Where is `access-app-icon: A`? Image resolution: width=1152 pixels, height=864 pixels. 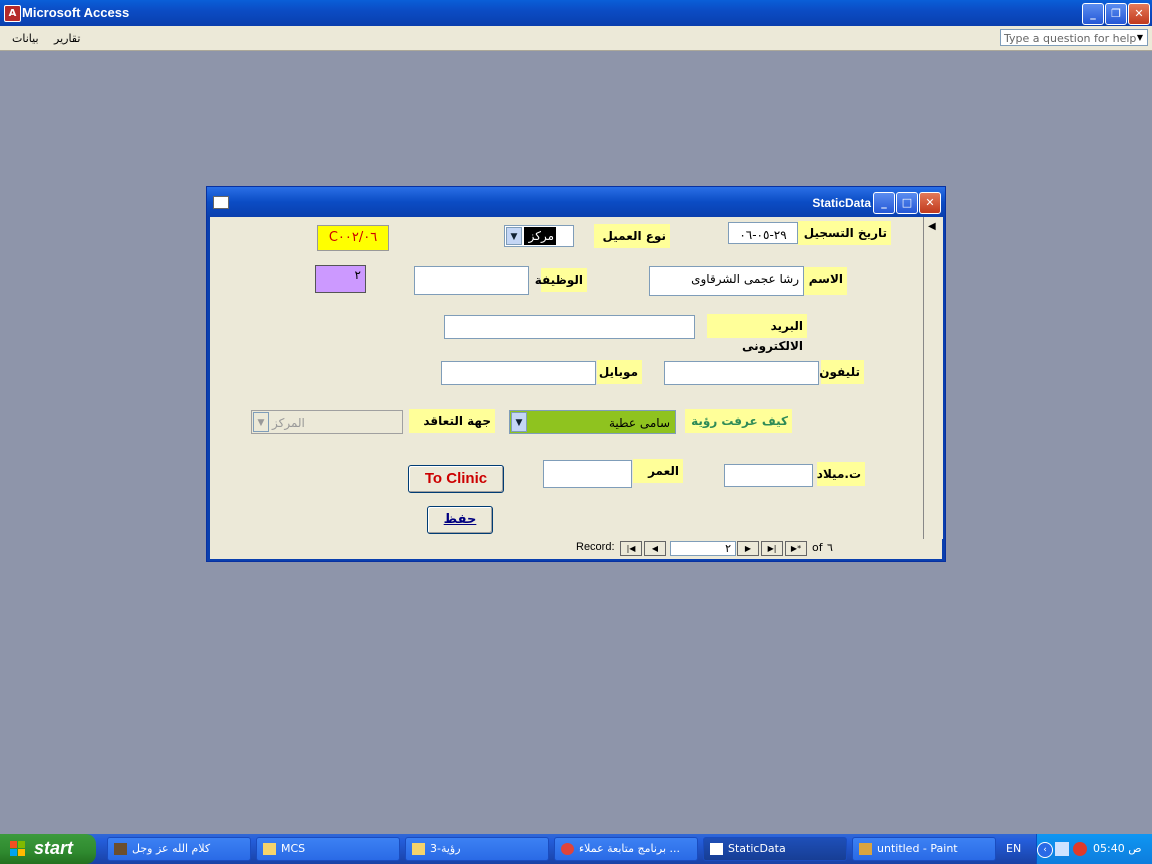
access-app-icon: A is located at coordinates (12, 13).